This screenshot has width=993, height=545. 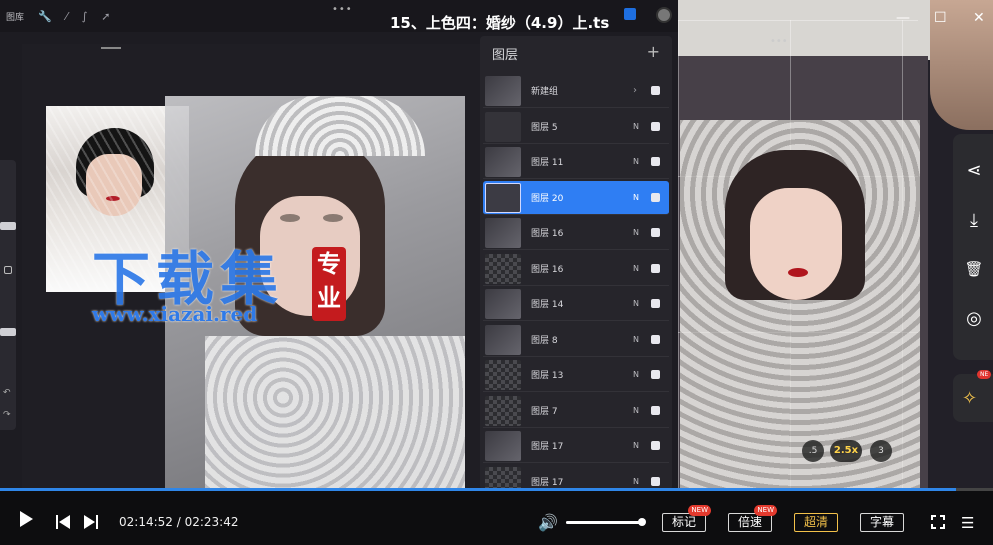 I want to click on layer-row: 图层 7 N, so click(x=576, y=411).